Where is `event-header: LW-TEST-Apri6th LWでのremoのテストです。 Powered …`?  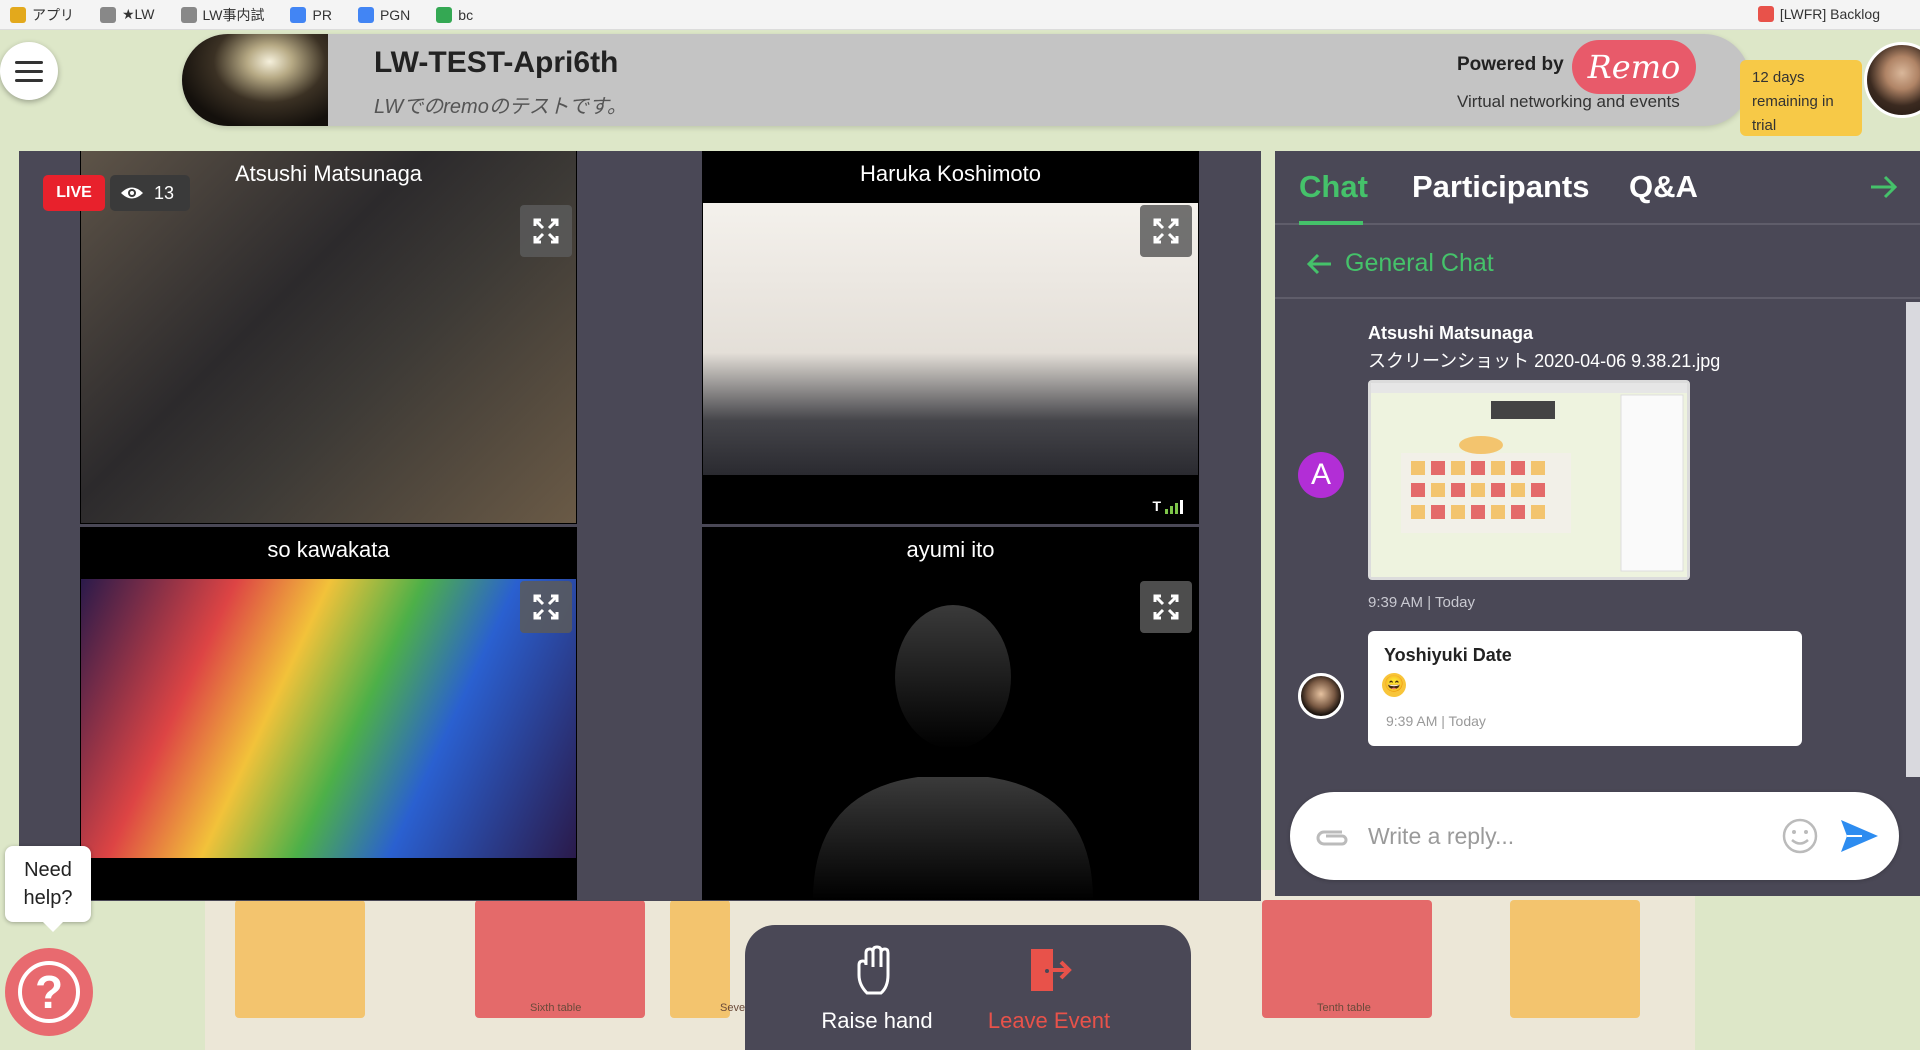 event-header: LW-TEST-Apri6th LWでのremoのテストです。 Powered … is located at coordinates (966, 80).